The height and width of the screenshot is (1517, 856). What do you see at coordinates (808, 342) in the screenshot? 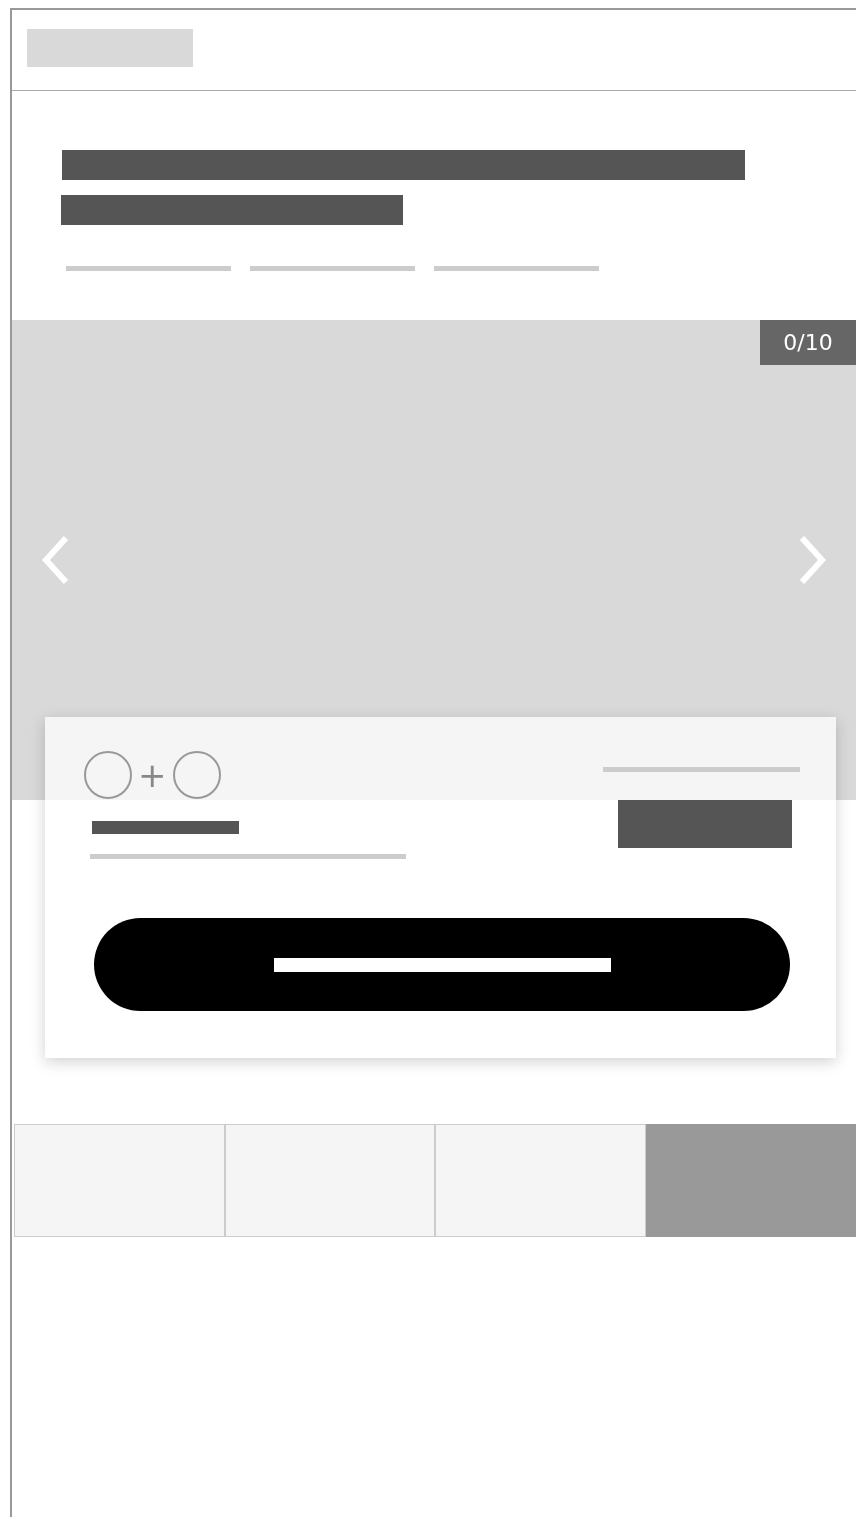
I see `image-counter: 0/10` at bounding box center [808, 342].